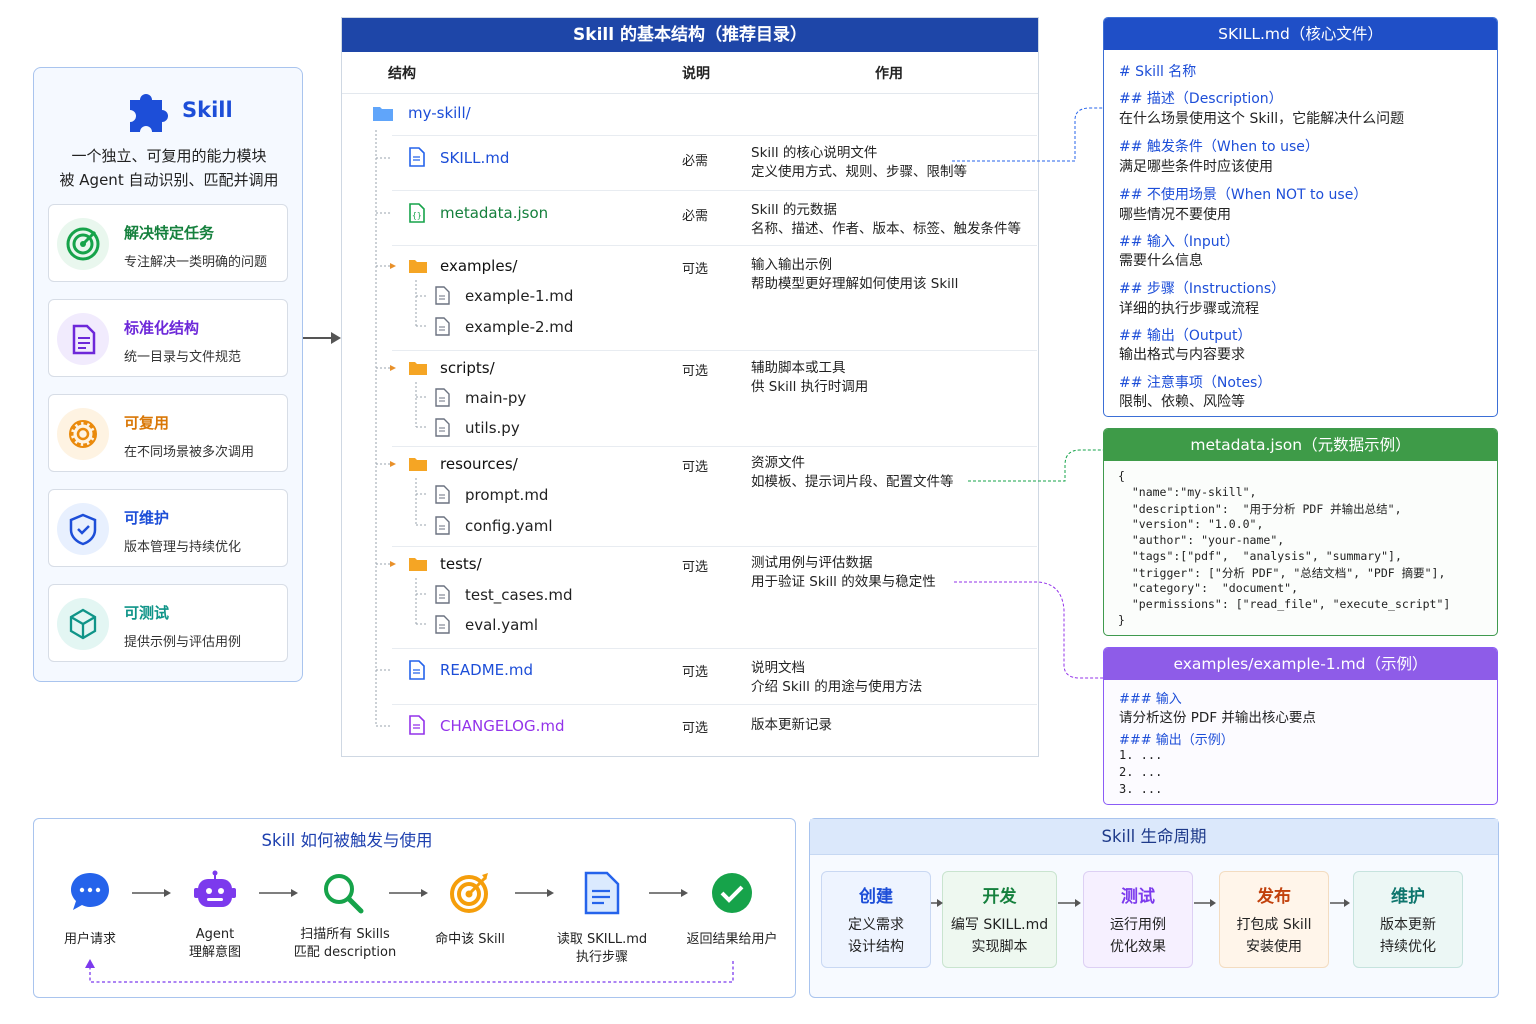 The image size is (1536, 1024). Describe the element at coordinates (1191, 524) in the screenshot. I see `json-line: "version": "1.0.0",` at that location.